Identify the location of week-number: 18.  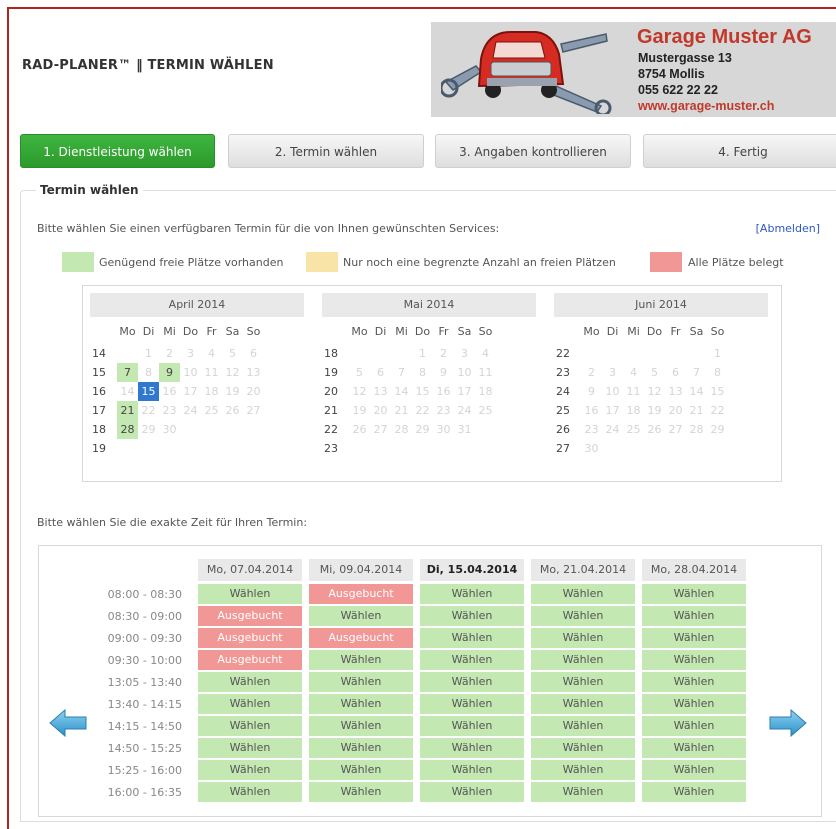
(99, 429).